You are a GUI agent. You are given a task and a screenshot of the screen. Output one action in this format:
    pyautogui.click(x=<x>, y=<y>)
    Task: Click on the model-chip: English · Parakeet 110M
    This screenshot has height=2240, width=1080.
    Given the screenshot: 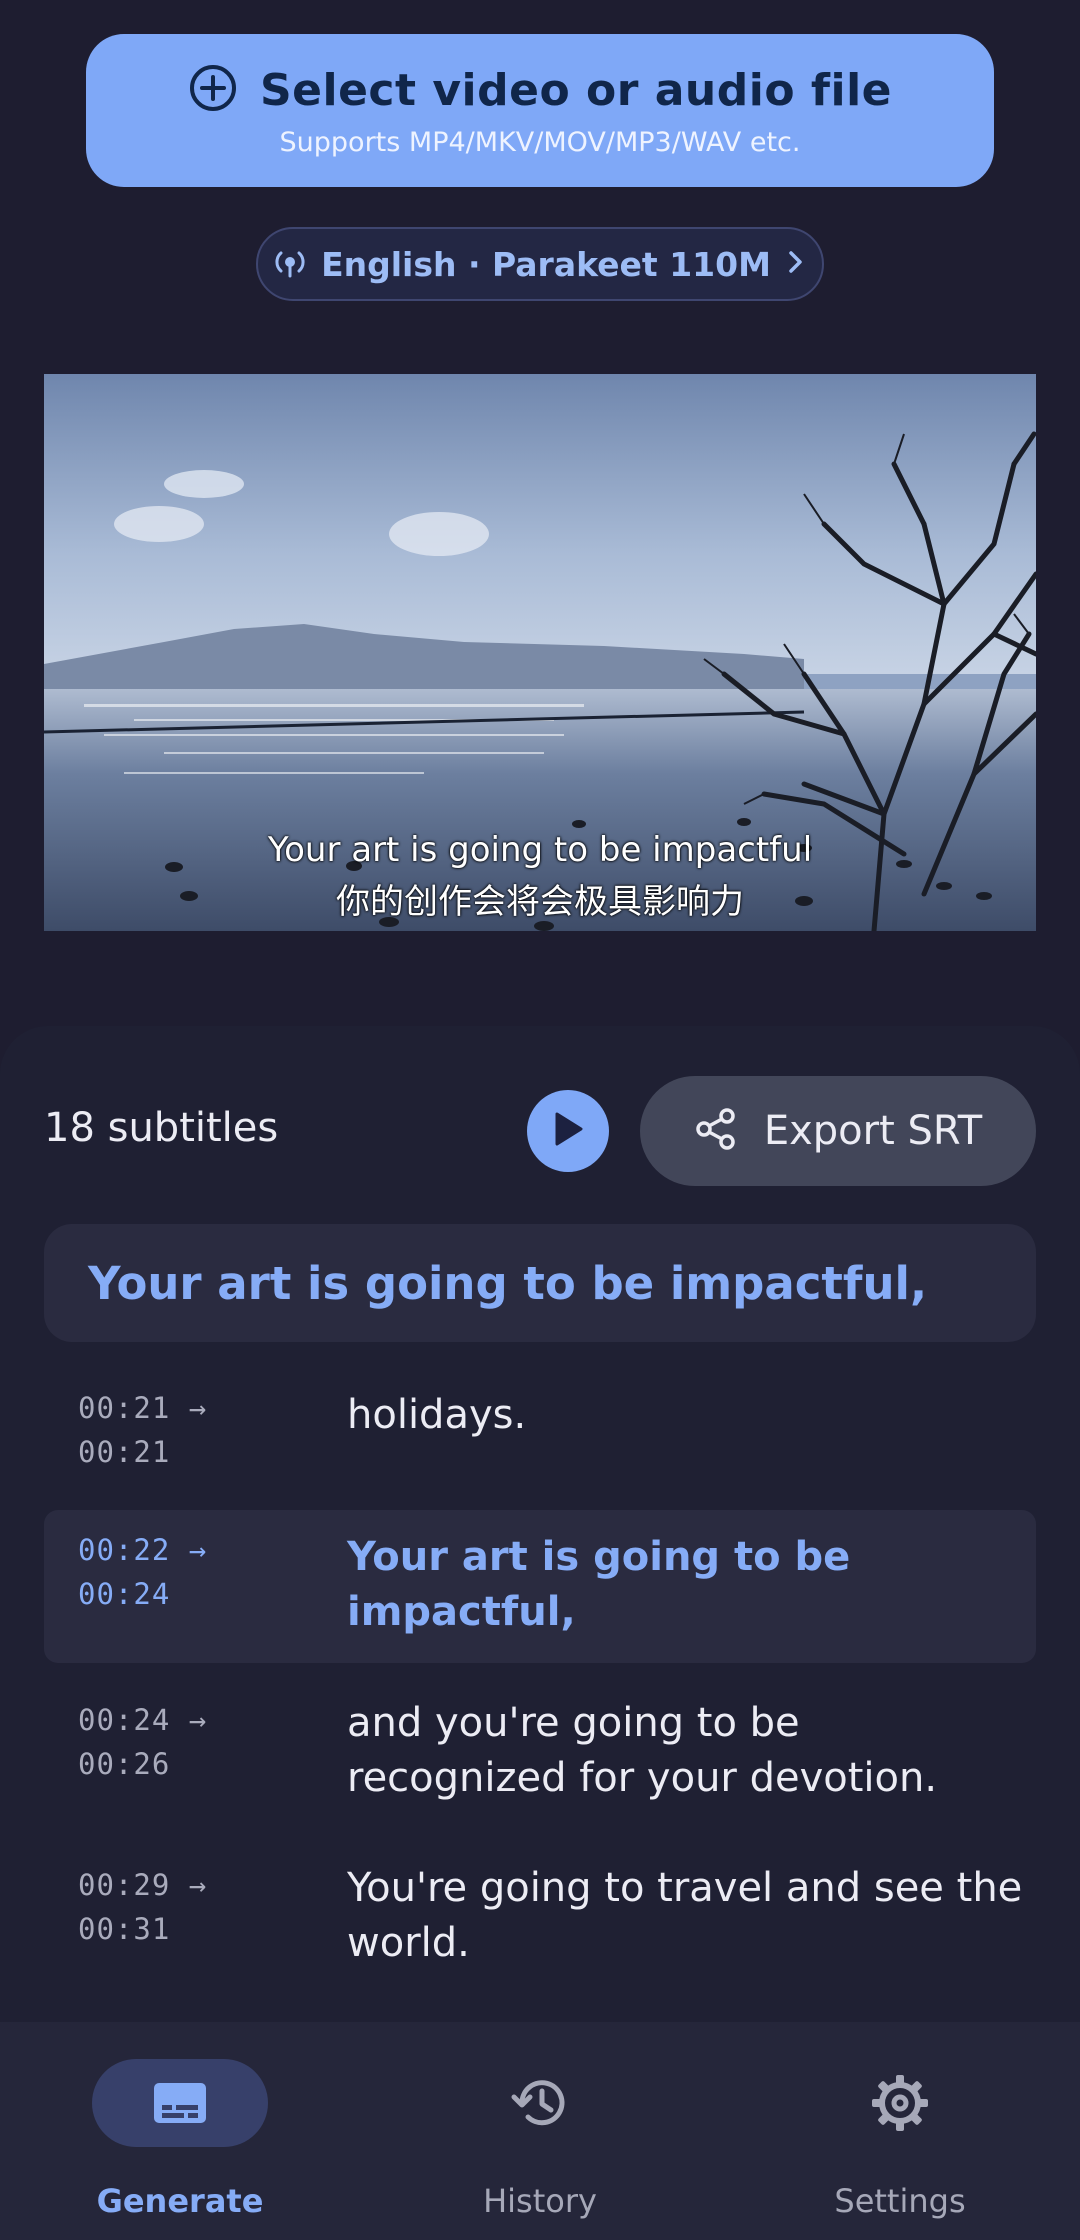 What is the action you would take?
    pyautogui.click(x=540, y=264)
    